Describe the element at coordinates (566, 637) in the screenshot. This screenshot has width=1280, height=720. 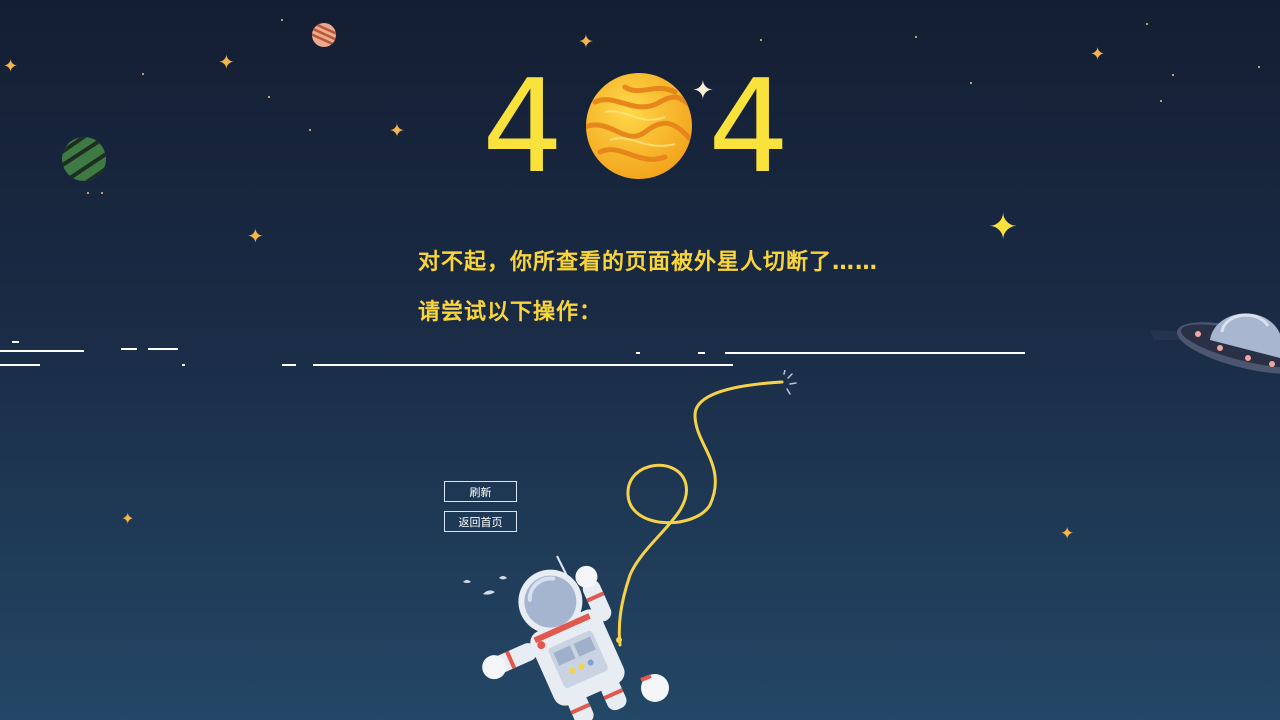
I see `astronaut-illustration` at that location.